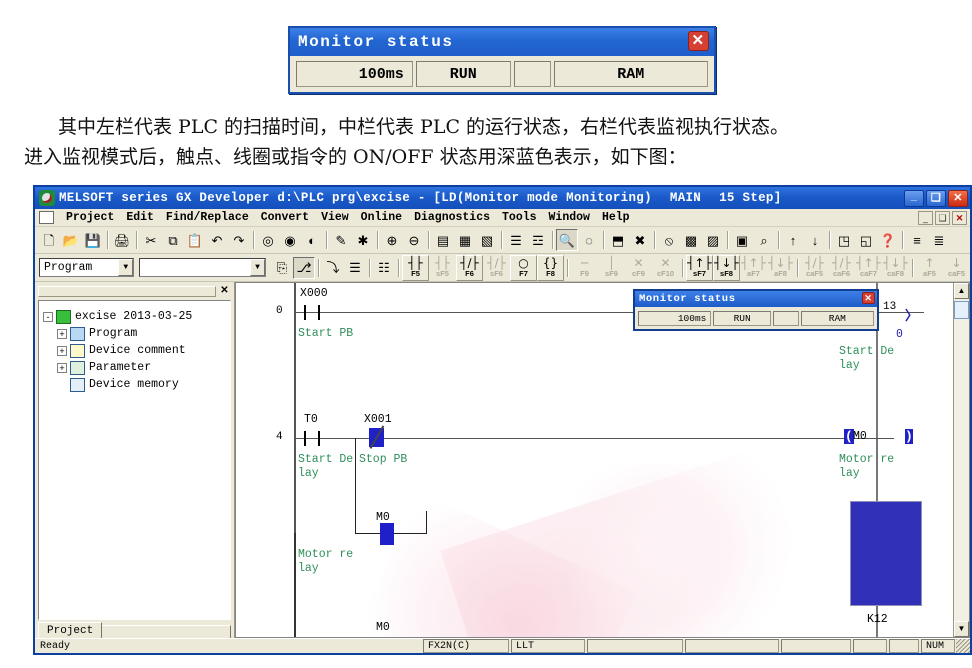  What do you see at coordinates (841, 267) in the screenshot?
I see `ladder-symbol-caf6: ┤∕├ caF6` at bounding box center [841, 267].